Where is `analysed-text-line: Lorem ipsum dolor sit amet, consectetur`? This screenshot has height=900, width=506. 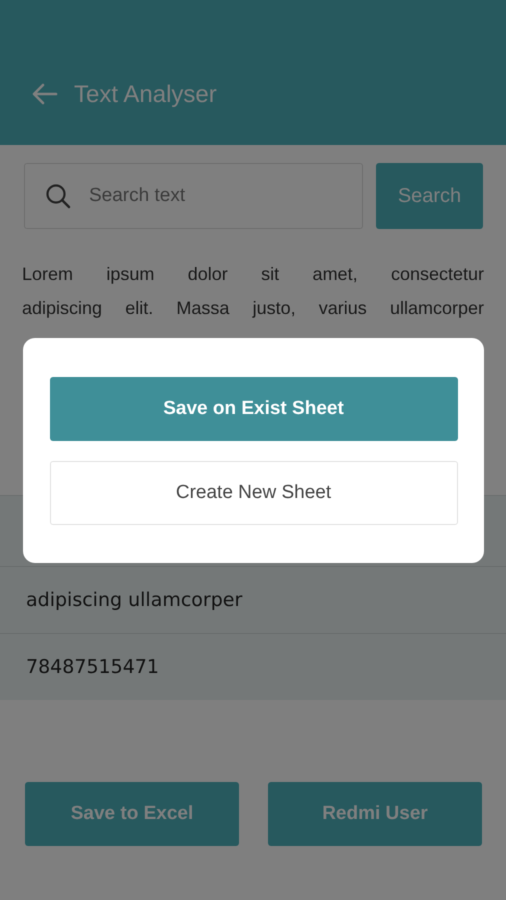
analysed-text-line: Lorem ipsum dolor sit amet, consectetur is located at coordinates (253, 274).